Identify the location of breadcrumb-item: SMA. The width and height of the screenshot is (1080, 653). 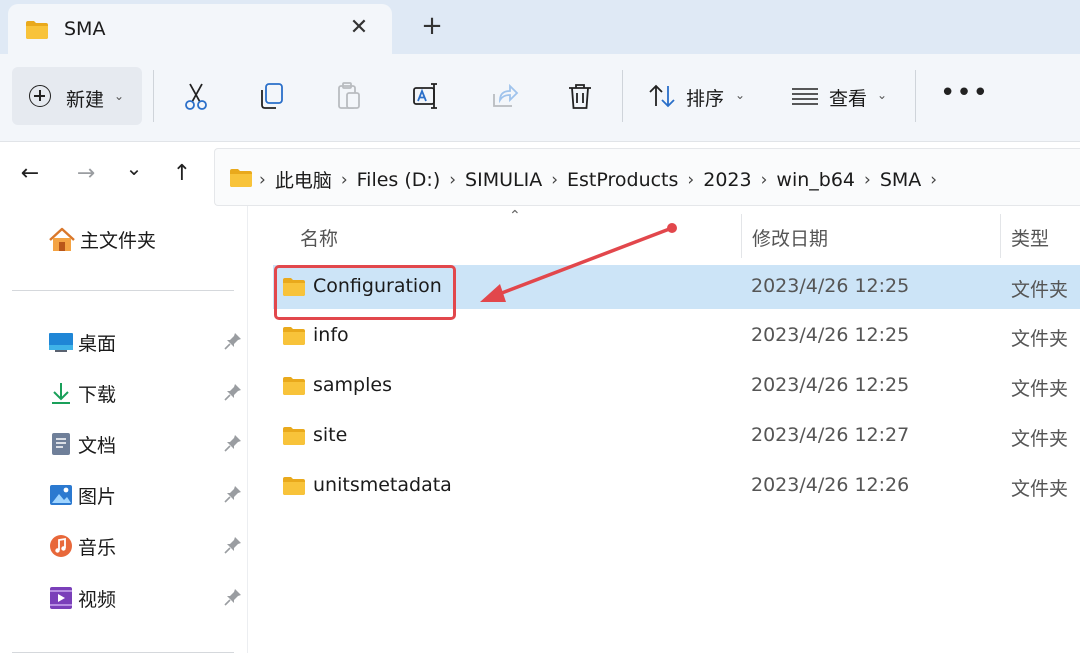
(900, 180).